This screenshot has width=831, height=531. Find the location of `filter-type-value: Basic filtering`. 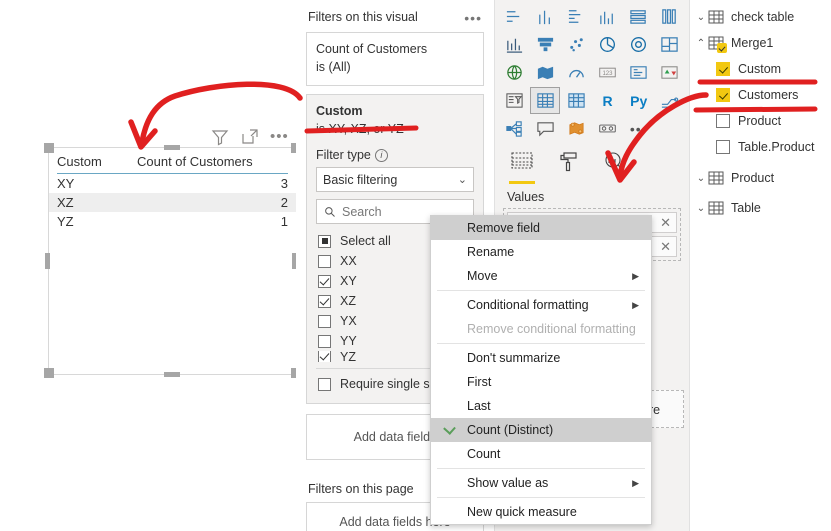

filter-type-value: Basic filtering is located at coordinates (360, 179).